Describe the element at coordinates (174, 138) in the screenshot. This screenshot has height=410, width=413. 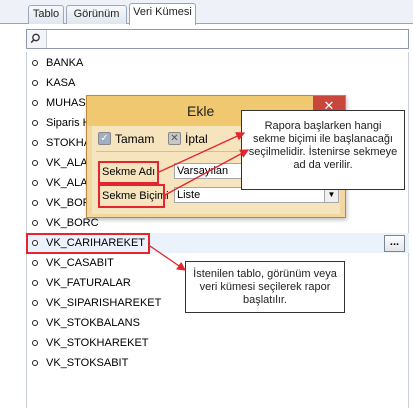
I see `cancel-icon: ✕` at that location.